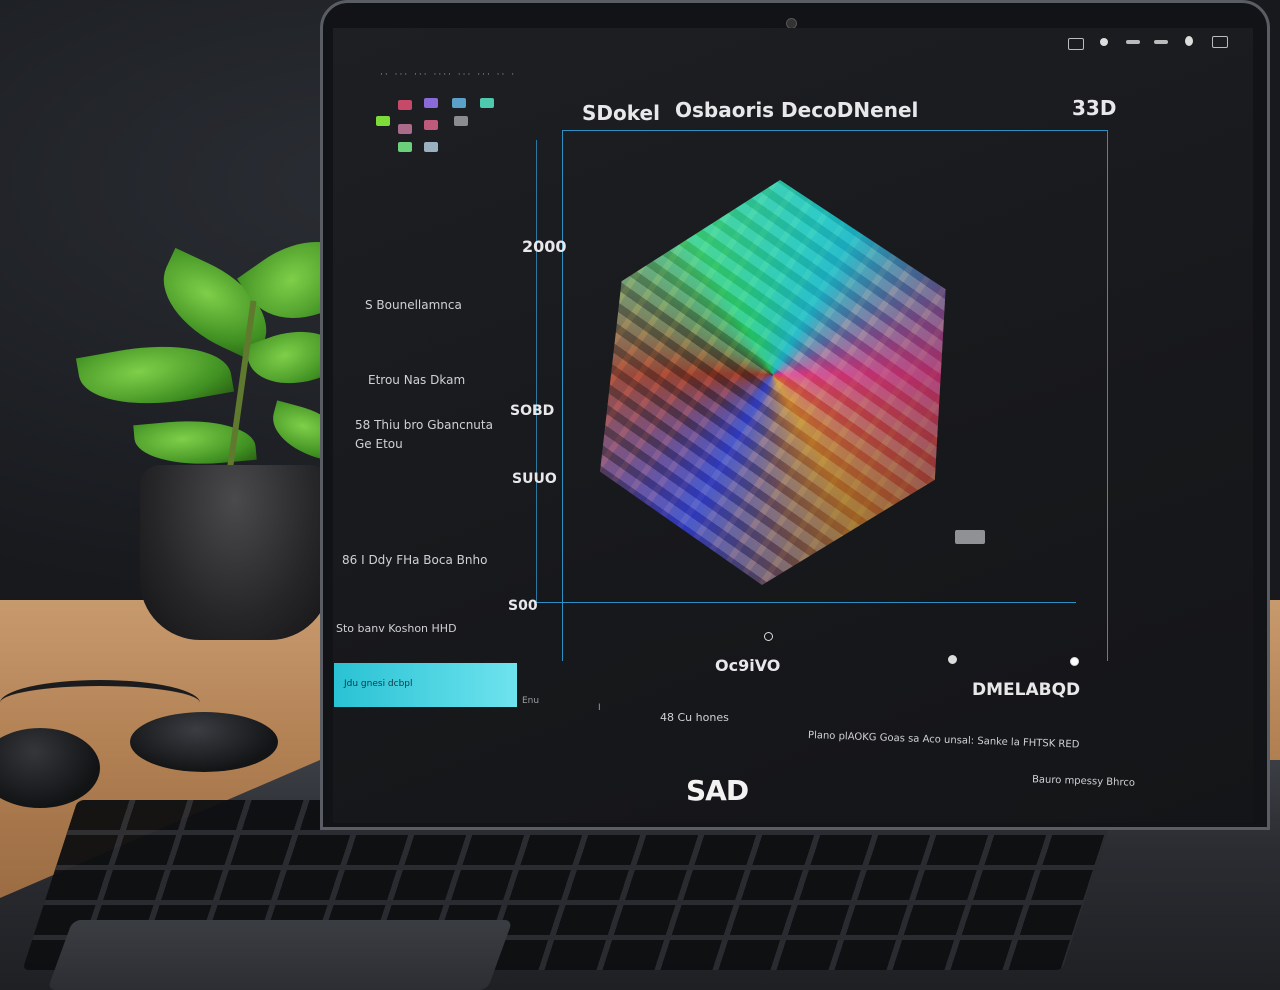 The image size is (1280, 990). What do you see at coordinates (534, 479) in the screenshot?
I see `y-axis-label-3: SUUO` at bounding box center [534, 479].